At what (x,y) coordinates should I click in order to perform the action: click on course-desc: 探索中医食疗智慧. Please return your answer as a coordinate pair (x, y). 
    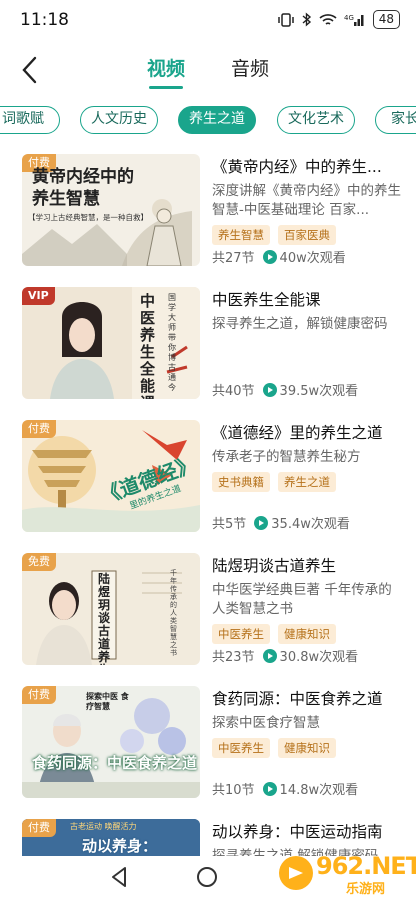
    Looking at the image, I should click on (266, 723).